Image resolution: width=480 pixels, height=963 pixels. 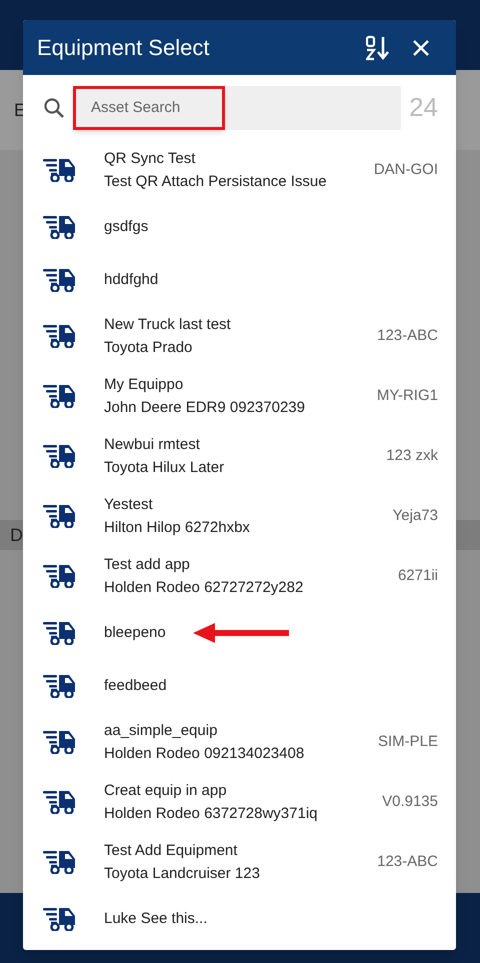 What do you see at coordinates (144, 385) in the screenshot?
I see `equipment-name: My Equippo` at bounding box center [144, 385].